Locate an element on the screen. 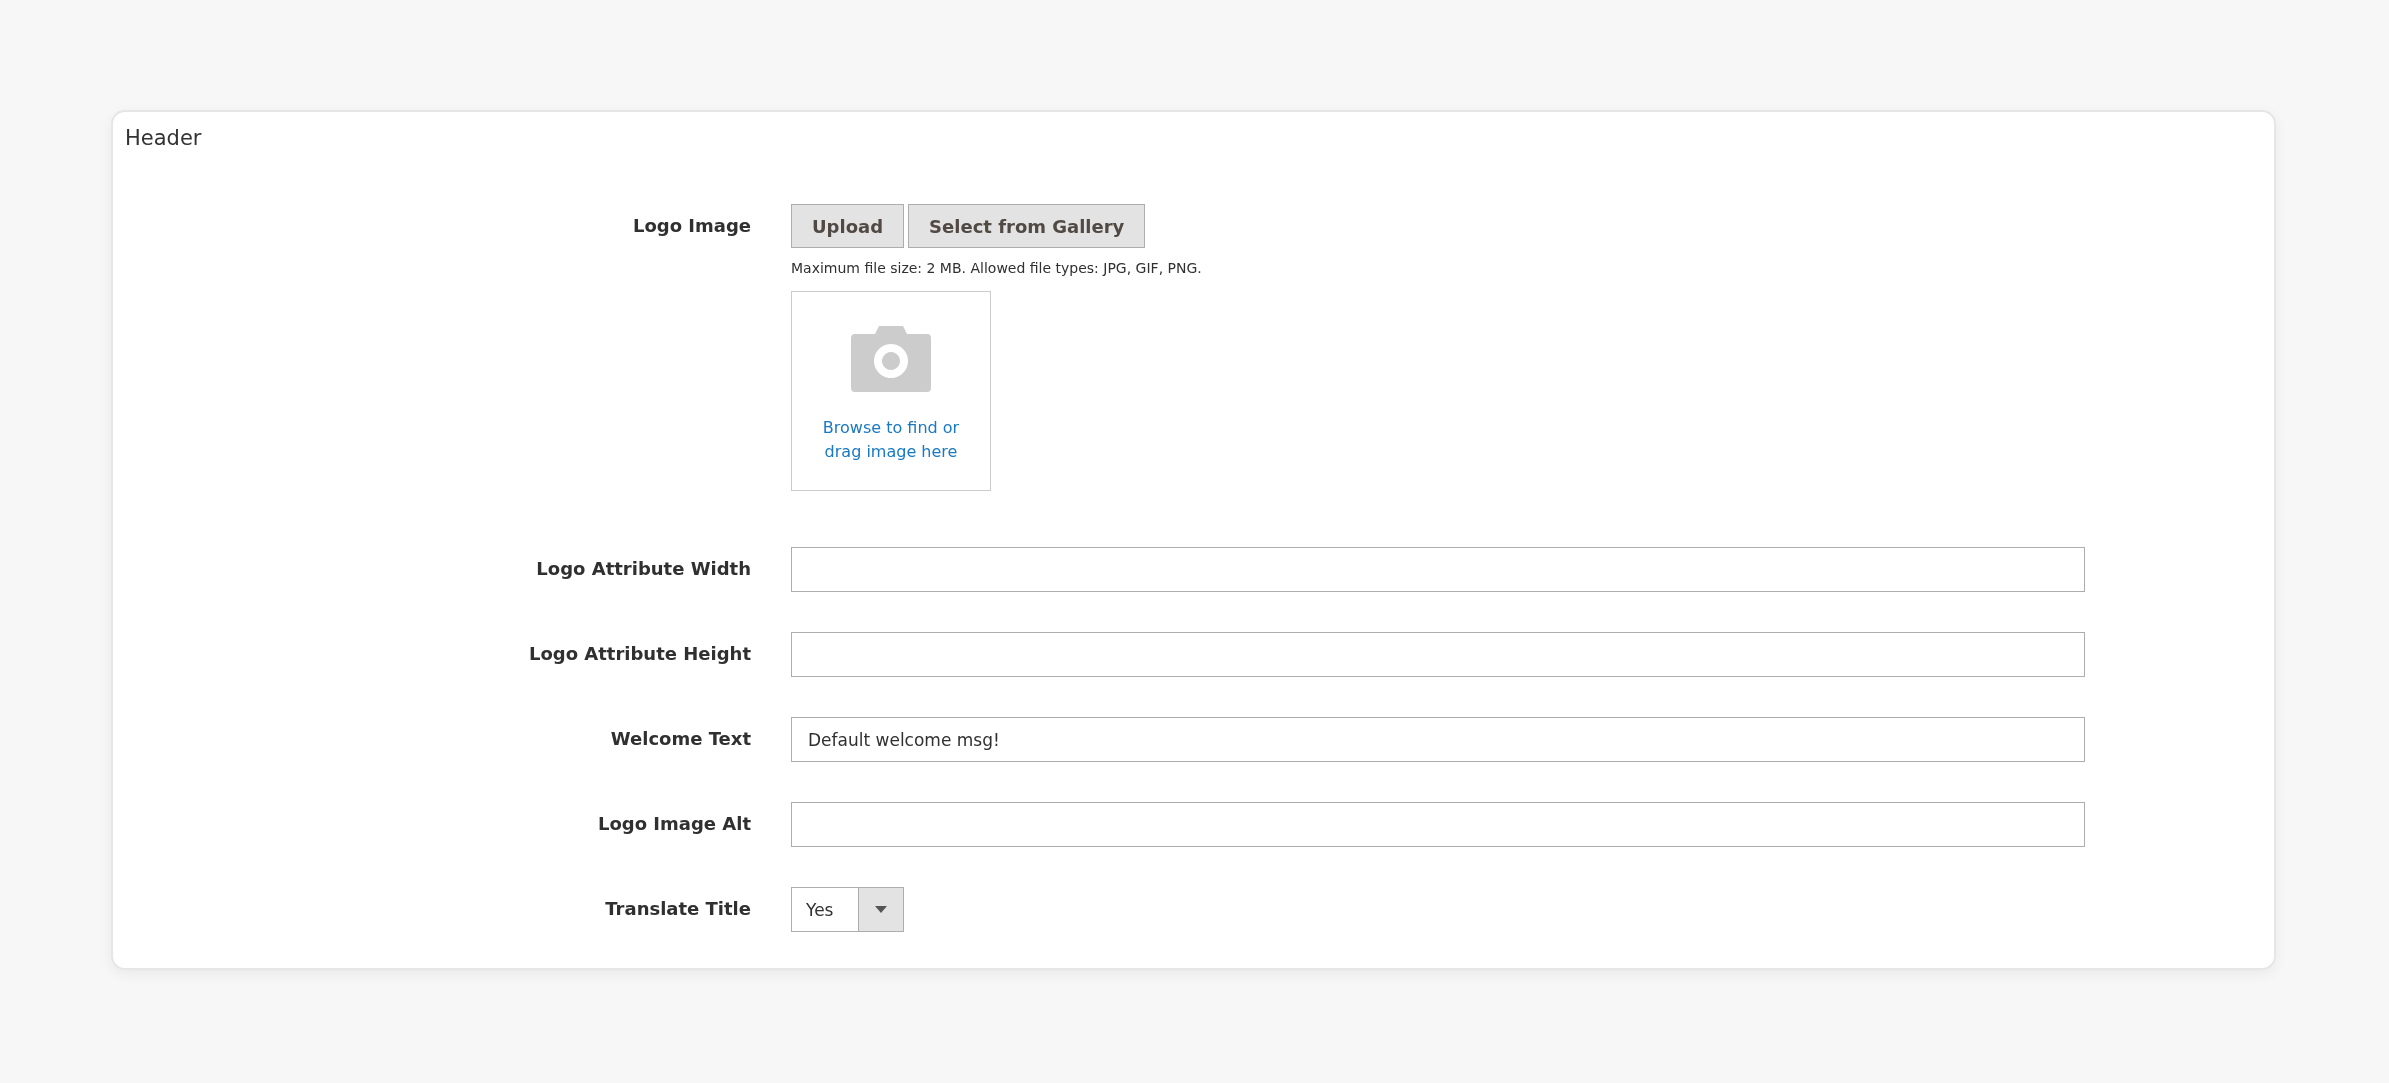 The height and width of the screenshot is (1083, 2389). field-label: Welcome Text is located at coordinates (680, 739).